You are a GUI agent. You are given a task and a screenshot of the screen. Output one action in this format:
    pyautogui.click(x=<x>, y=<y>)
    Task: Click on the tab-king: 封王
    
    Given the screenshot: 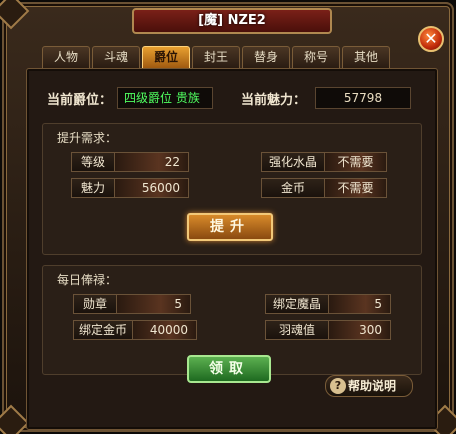 What is the action you would take?
    pyautogui.click(x=216, y=57)
    